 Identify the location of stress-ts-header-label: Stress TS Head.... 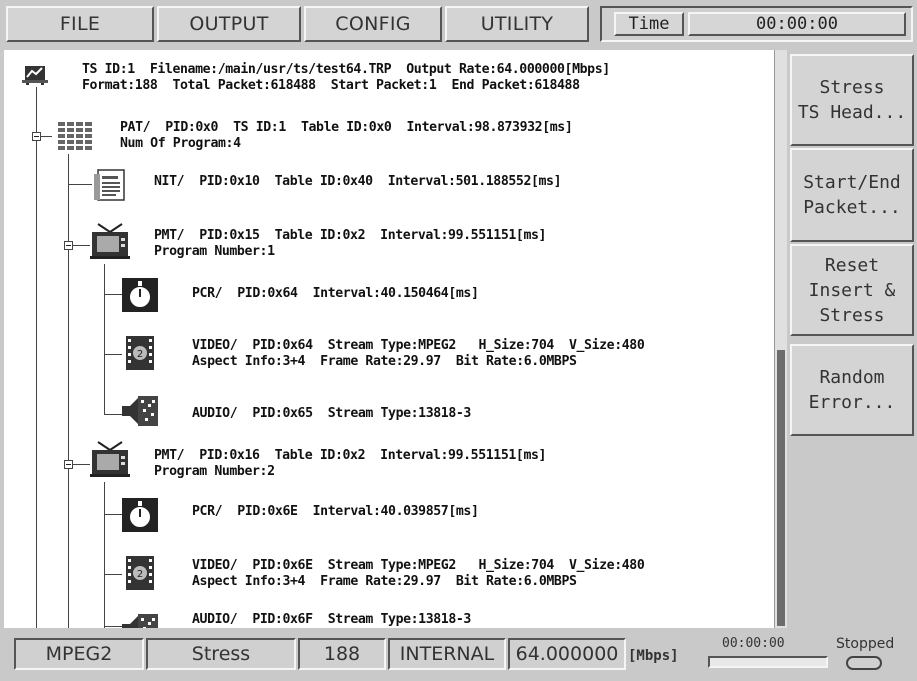
(852, 100).